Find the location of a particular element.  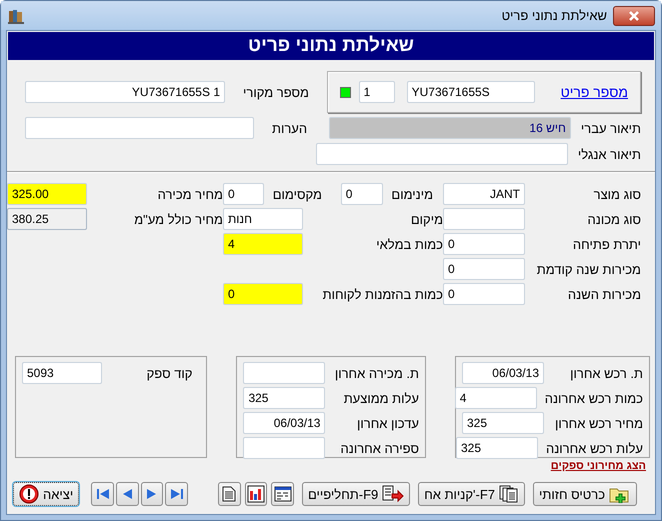

field-label: יתרת פתיחה is located at coordinates (606, 244).